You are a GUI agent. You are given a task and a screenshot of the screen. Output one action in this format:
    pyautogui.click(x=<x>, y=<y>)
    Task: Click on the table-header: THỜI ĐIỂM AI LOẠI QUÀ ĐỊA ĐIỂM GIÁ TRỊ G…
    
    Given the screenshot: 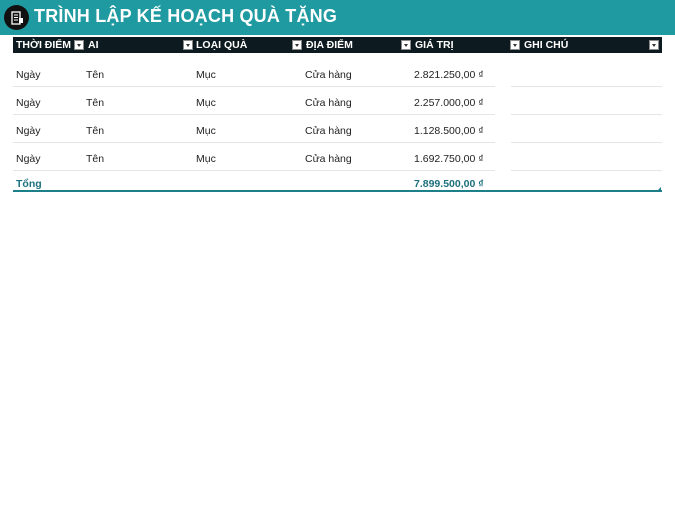 What is the action you would take?
    pyautogui.click(x=337, y=45)
    